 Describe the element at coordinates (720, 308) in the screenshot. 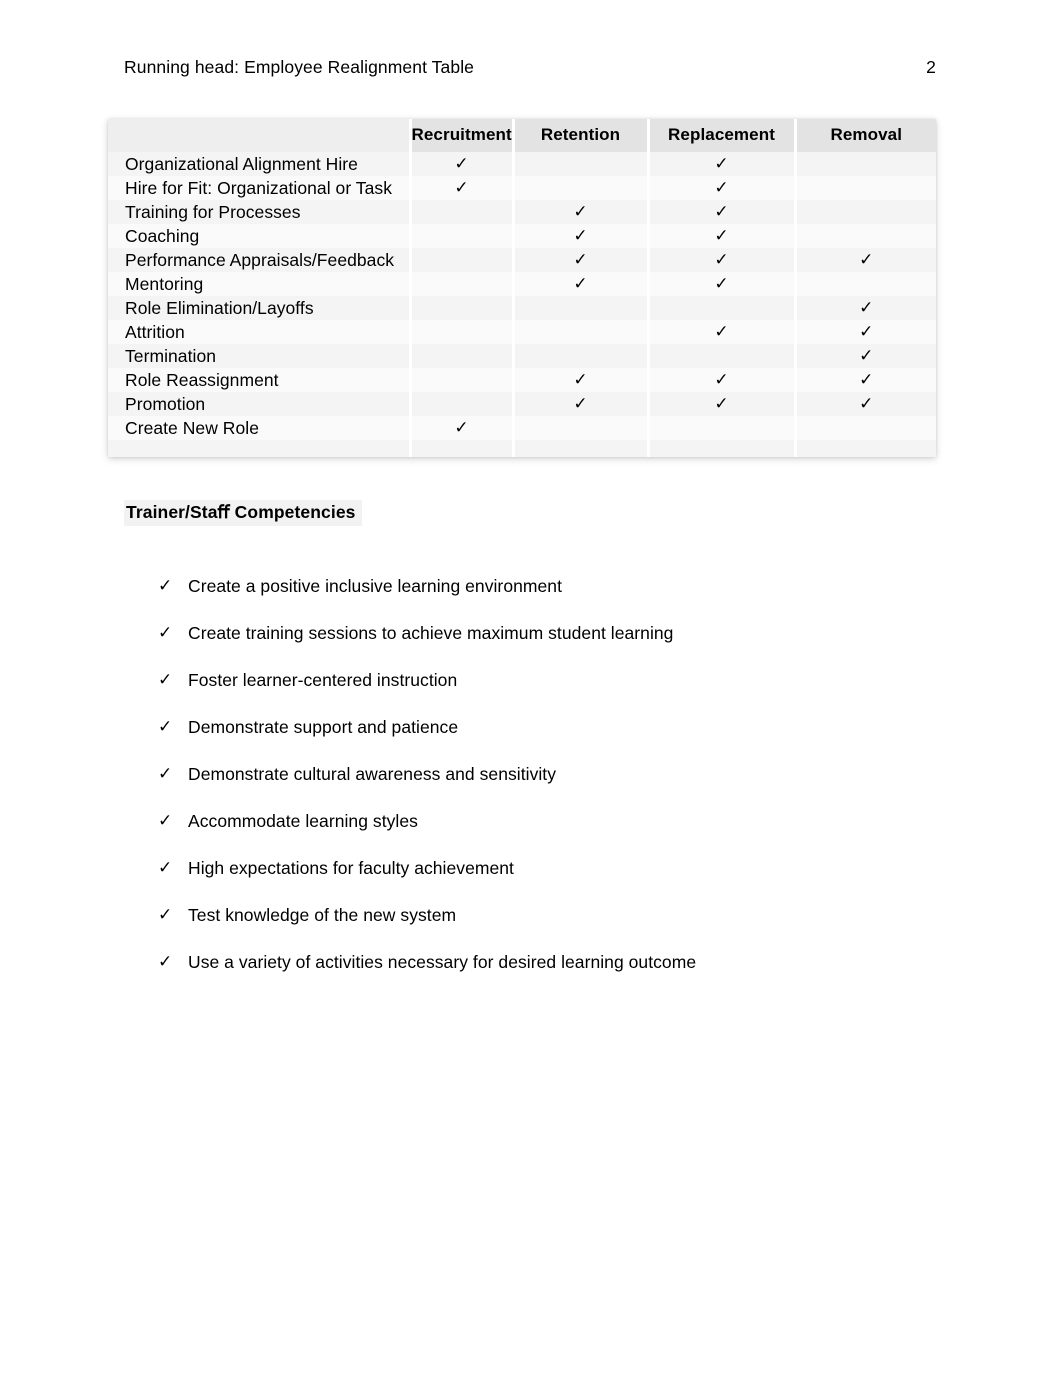

I see `cell-replacement` at that location.